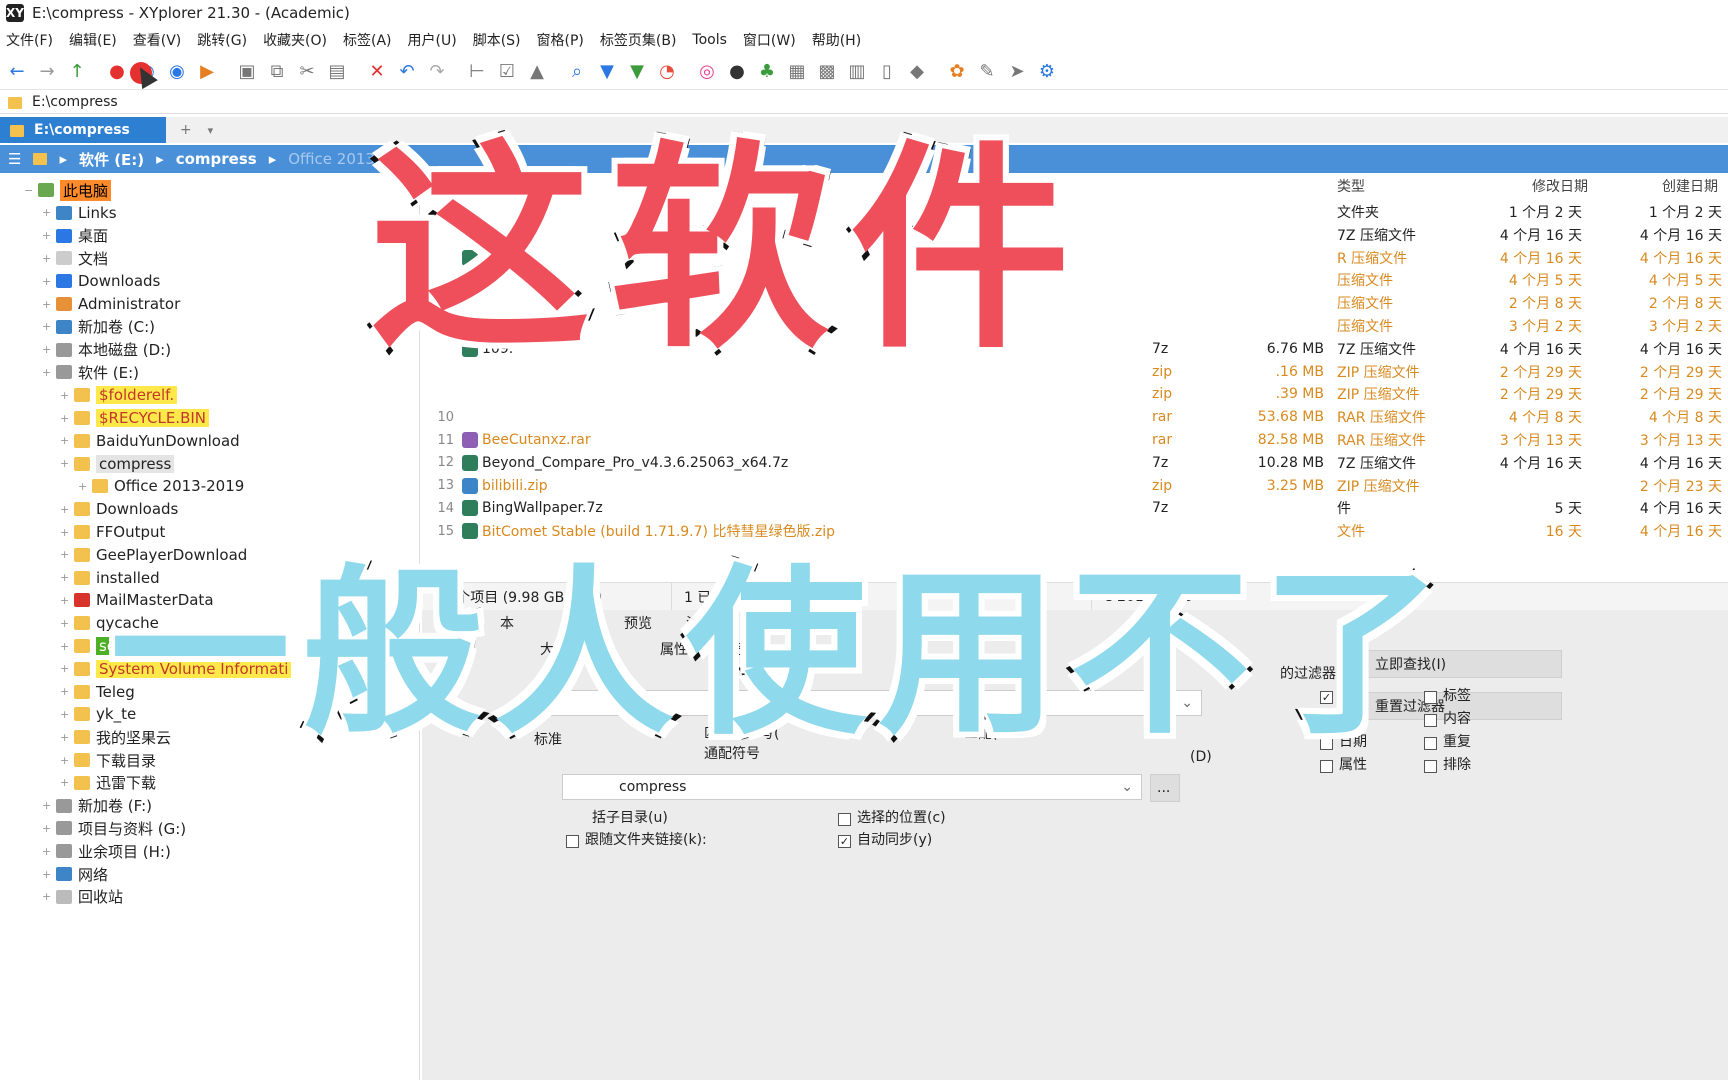 This screenshot has height=1080, width=1728. Describe the element at coordinates (222, 40) in the screenshot. I see `menu-item-3: 跳转(G)` at that location.